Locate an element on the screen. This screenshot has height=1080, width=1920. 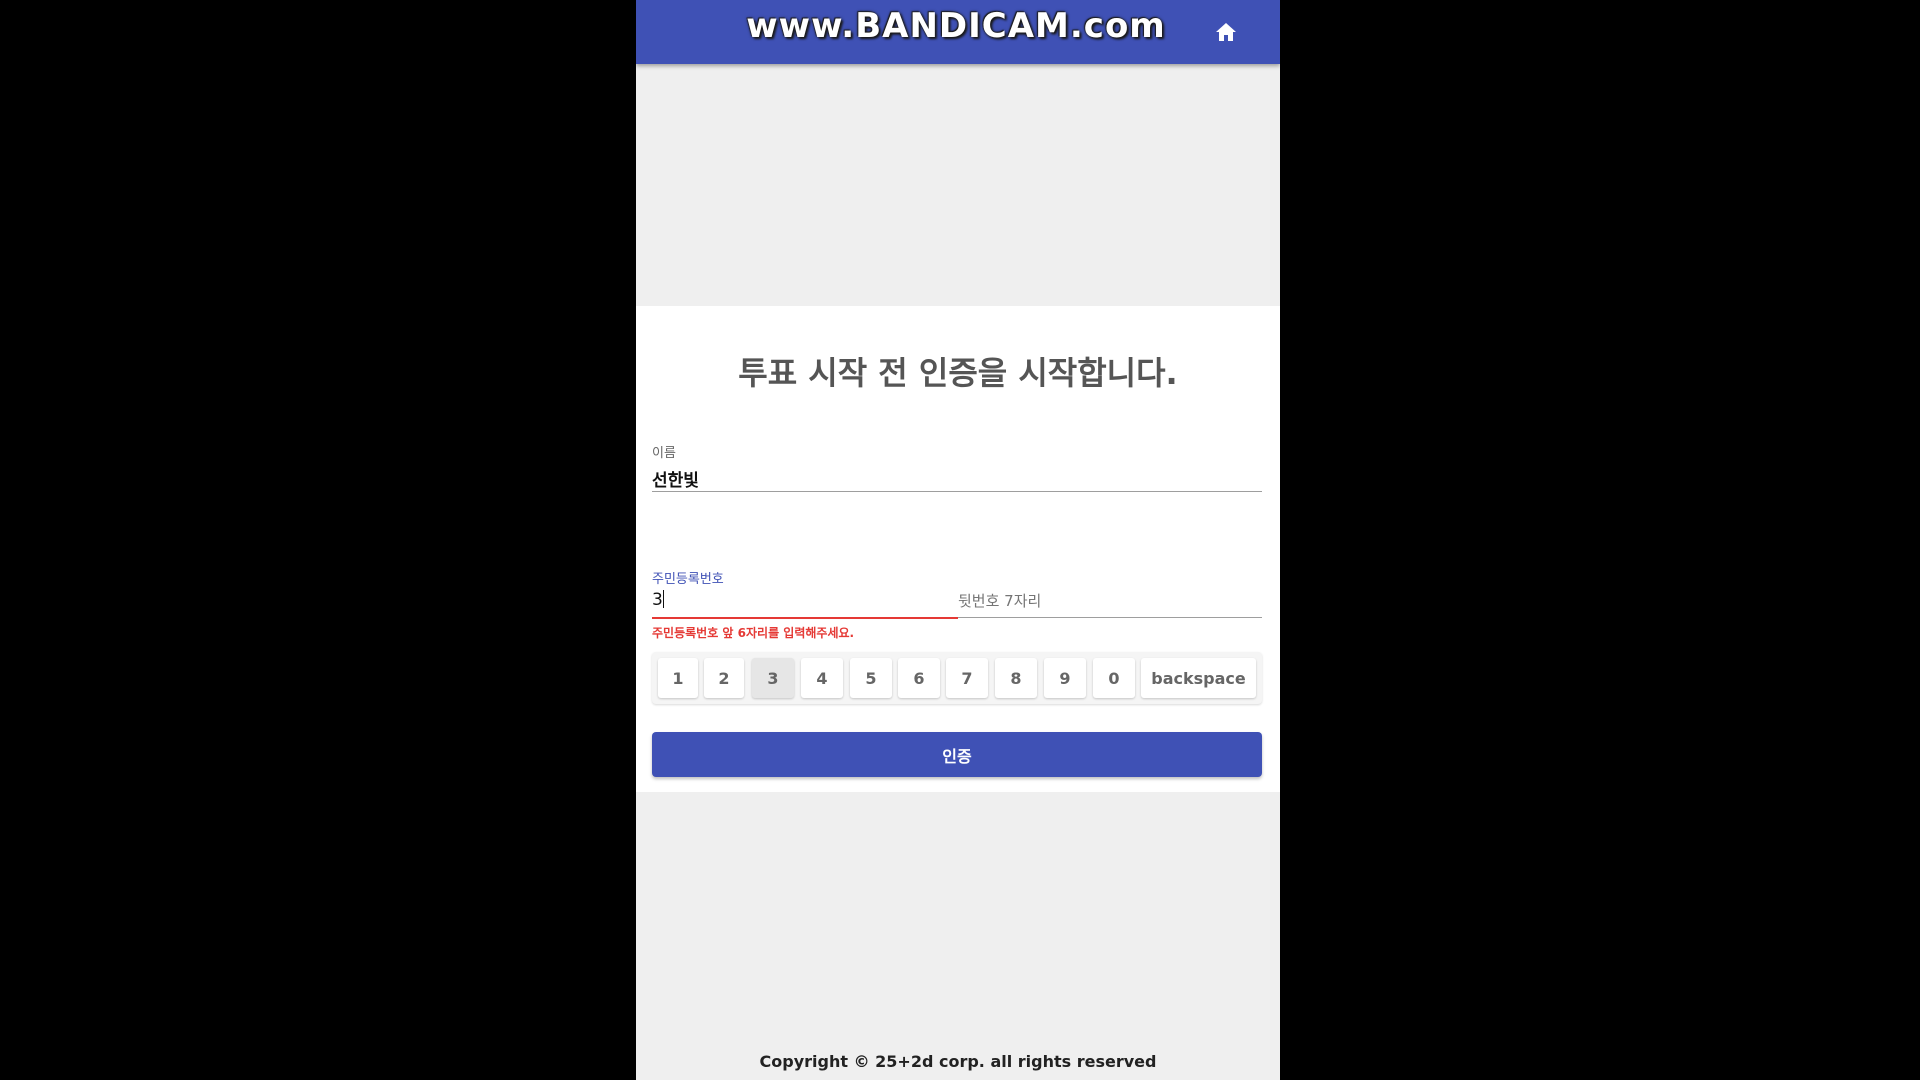
rrn-front-value: 3 is located at coordinates (657, 600).